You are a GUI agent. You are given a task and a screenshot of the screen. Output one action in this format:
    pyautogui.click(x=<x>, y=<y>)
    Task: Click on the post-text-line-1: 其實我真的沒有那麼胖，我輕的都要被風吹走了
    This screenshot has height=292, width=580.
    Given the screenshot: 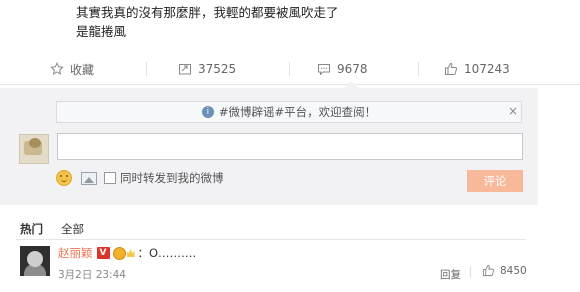 What is the action you would take?
    pyautogui.click(x=207, y=12)
    